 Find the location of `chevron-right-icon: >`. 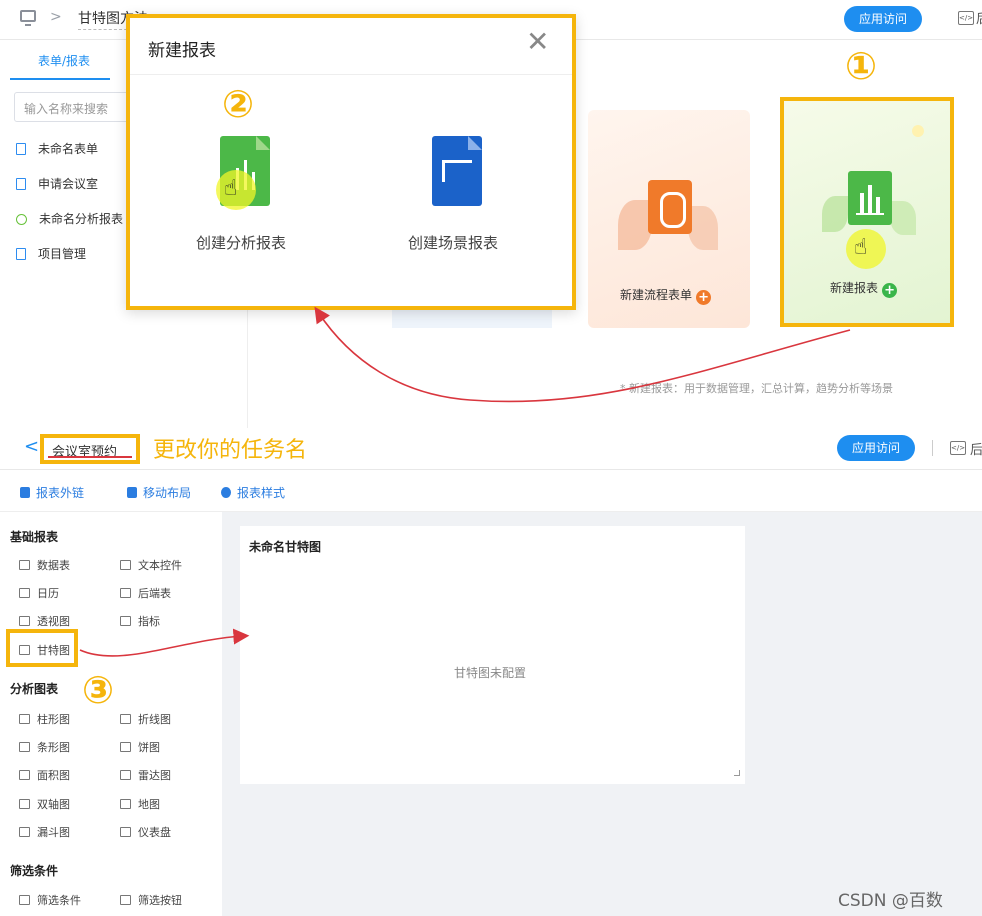

chevron-right-icon: > is located at coordinates (56, 17).